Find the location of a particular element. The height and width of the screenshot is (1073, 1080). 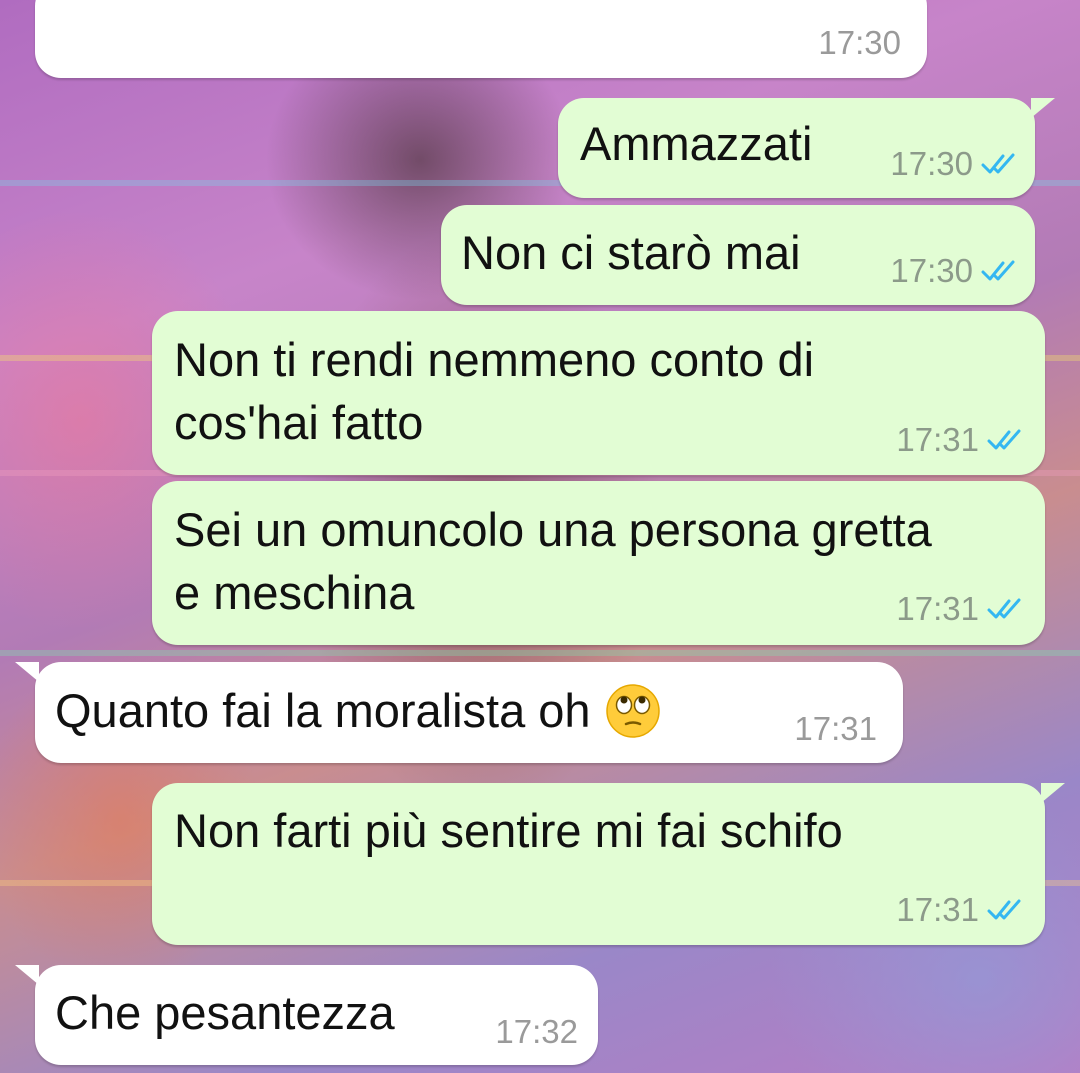

message-text-content: Quanto fai la moralista oh is located at coordinates (323, 710).